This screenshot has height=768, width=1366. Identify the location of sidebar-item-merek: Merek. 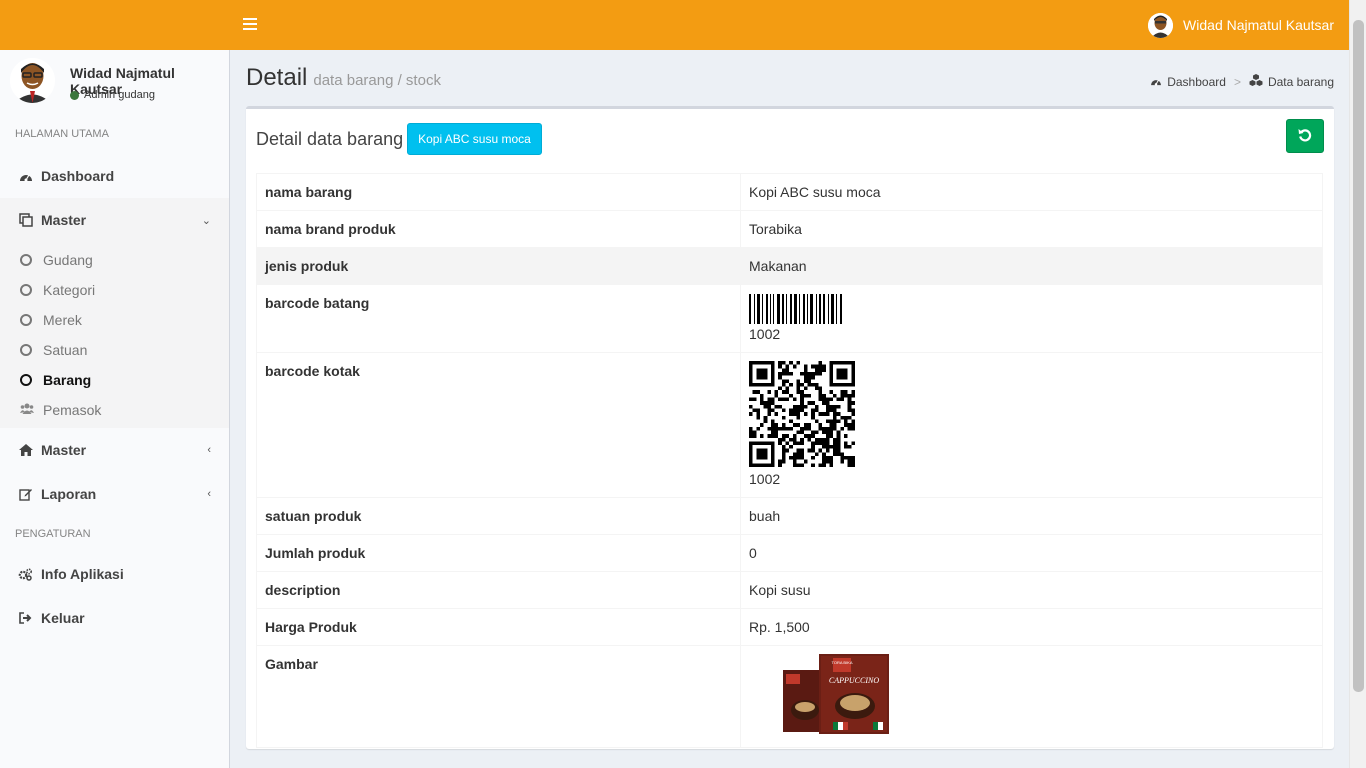
(114, 320).